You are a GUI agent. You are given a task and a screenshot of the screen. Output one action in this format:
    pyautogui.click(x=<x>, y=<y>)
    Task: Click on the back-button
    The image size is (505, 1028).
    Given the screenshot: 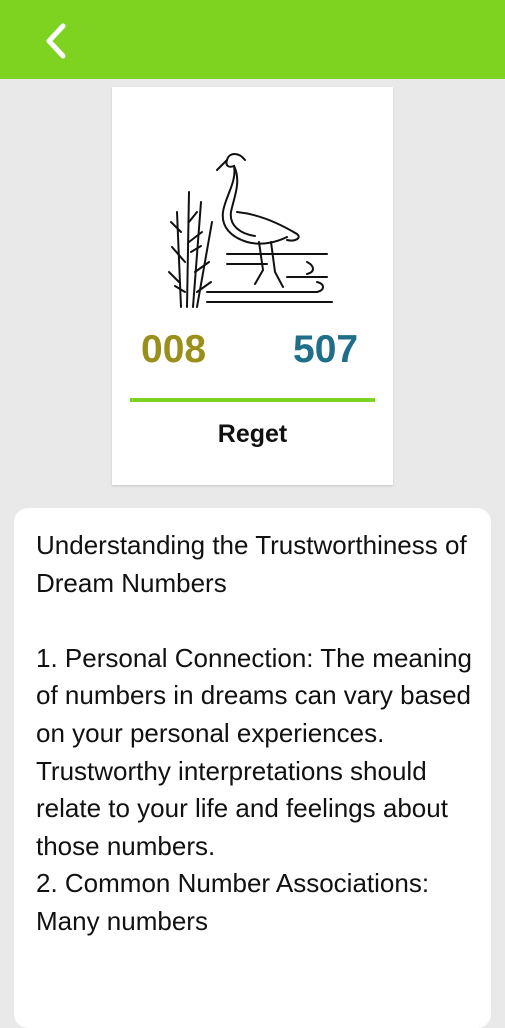 What is the action you would take?
    pyautogui.click(x=56, y=41)
    